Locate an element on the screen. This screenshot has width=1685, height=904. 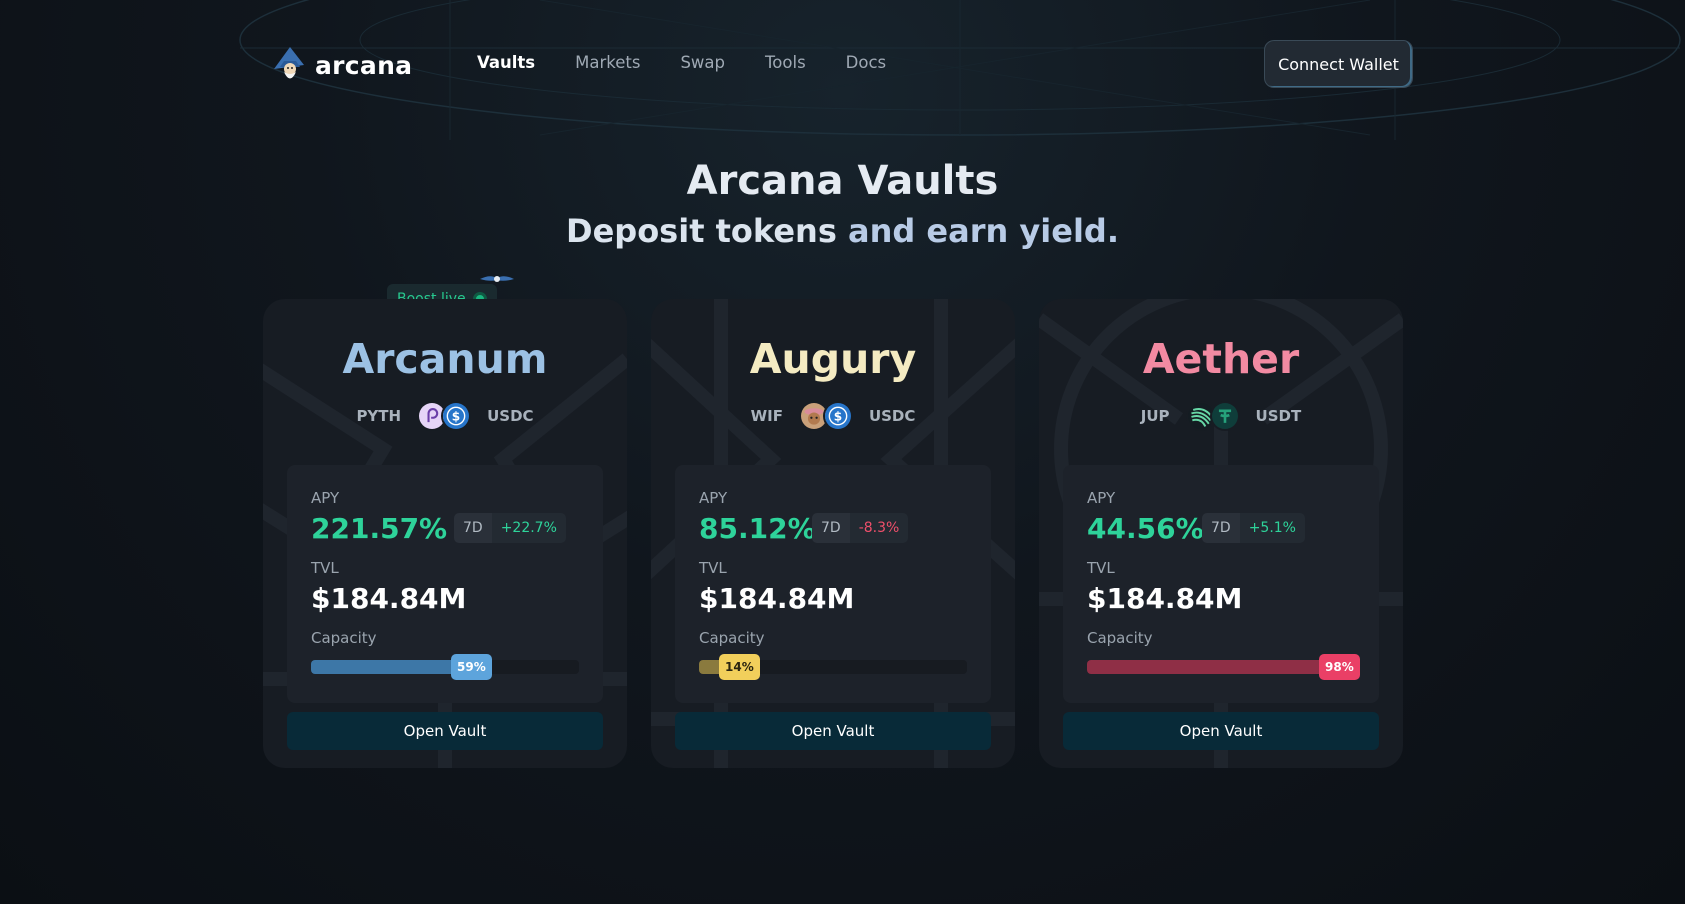
capacity-badge: 14% is located at coordinates (739, 667).